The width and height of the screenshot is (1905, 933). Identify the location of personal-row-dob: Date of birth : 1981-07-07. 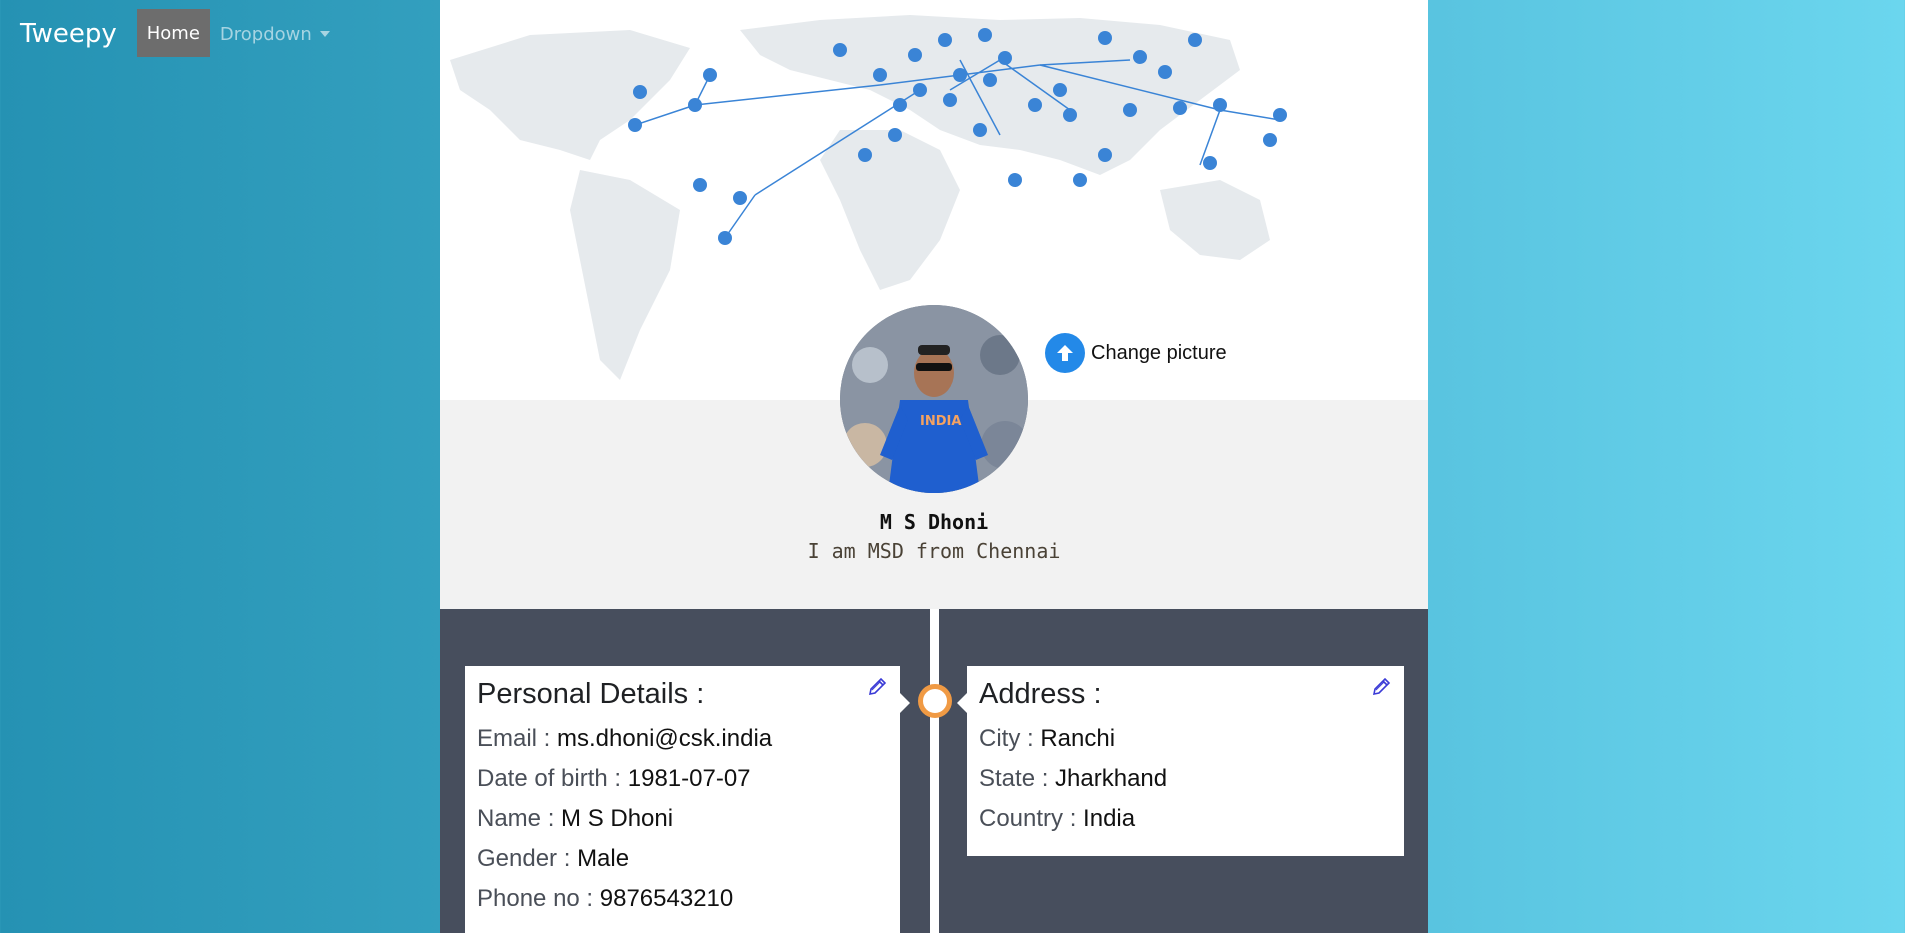
(682, 779).